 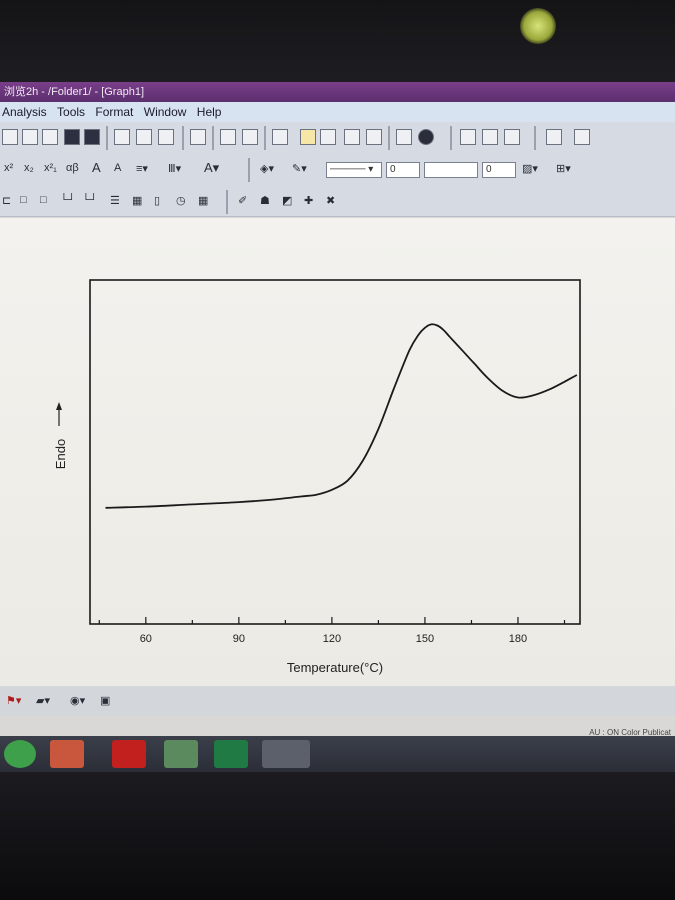 I want to click on paste-icon, so click(x=512, y=137).